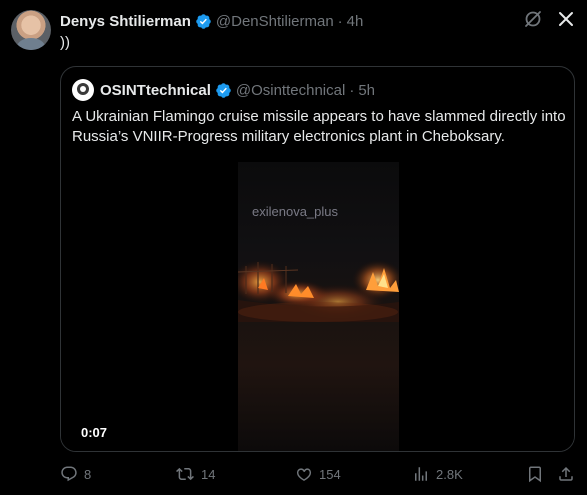  I want to click on share-icon, so click(566, 473).